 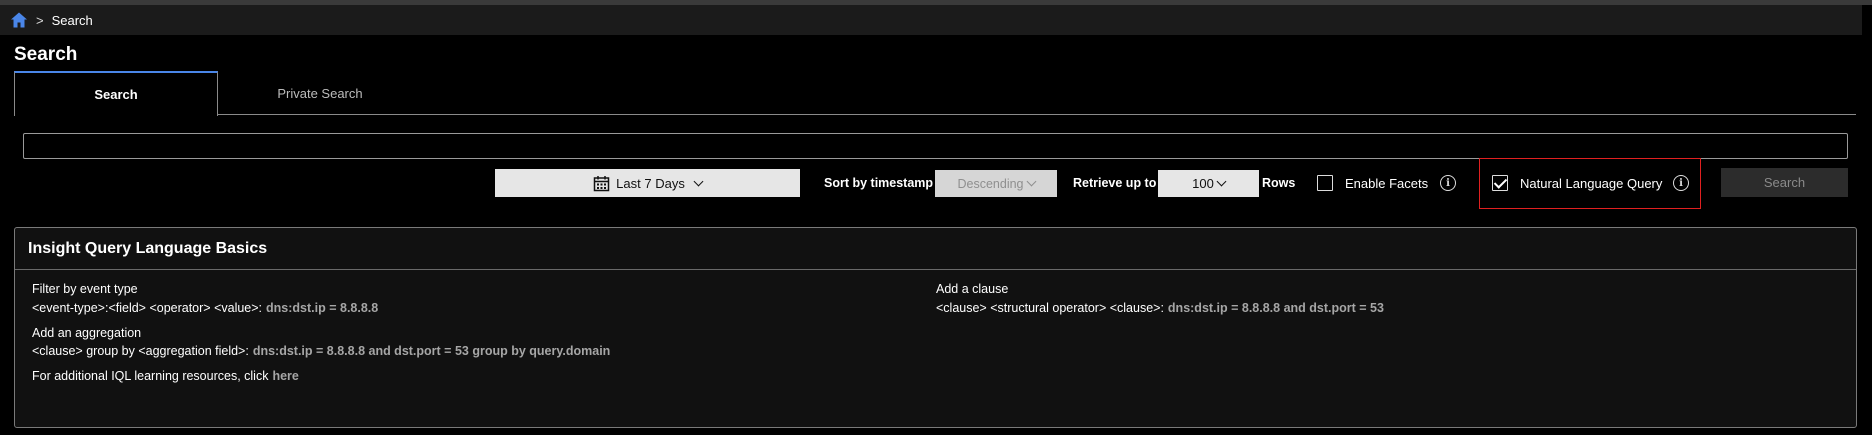 I want to click on resources-link: here, so click(x=285, y=376).